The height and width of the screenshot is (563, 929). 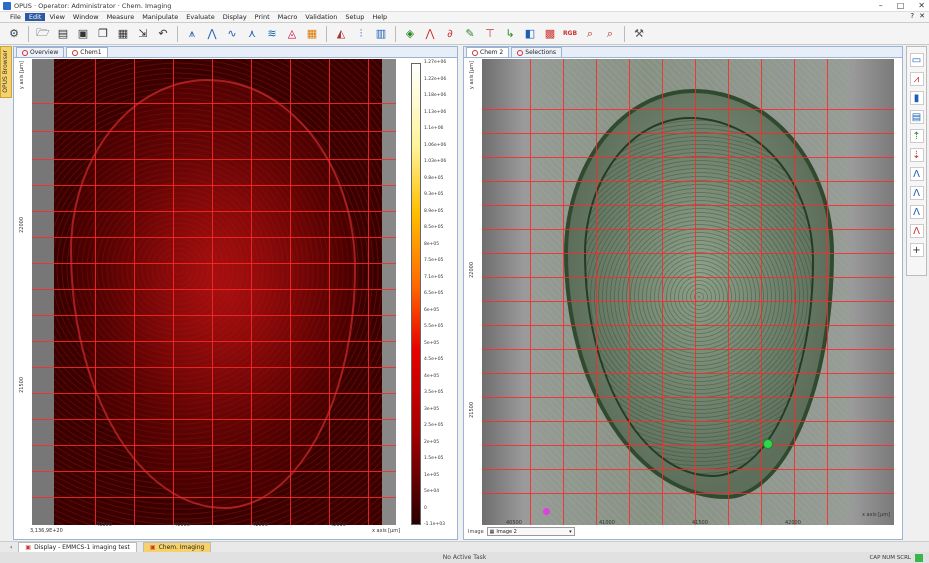 I want to click on bar-chart-icon: ▮, so click(x=916, y=98).